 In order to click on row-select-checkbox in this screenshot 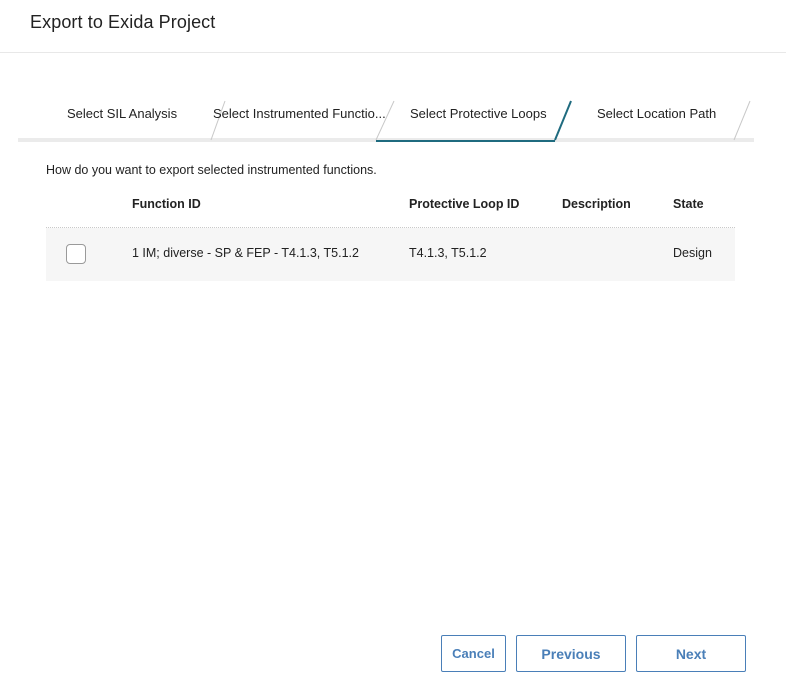, I will do `click(76, 254)`.